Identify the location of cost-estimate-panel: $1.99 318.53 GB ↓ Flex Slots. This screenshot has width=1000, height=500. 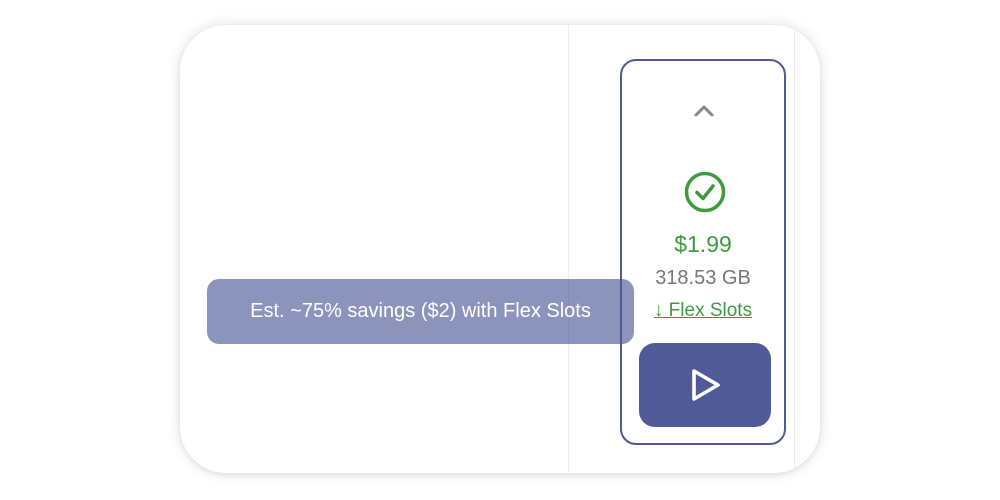
(703, 252).